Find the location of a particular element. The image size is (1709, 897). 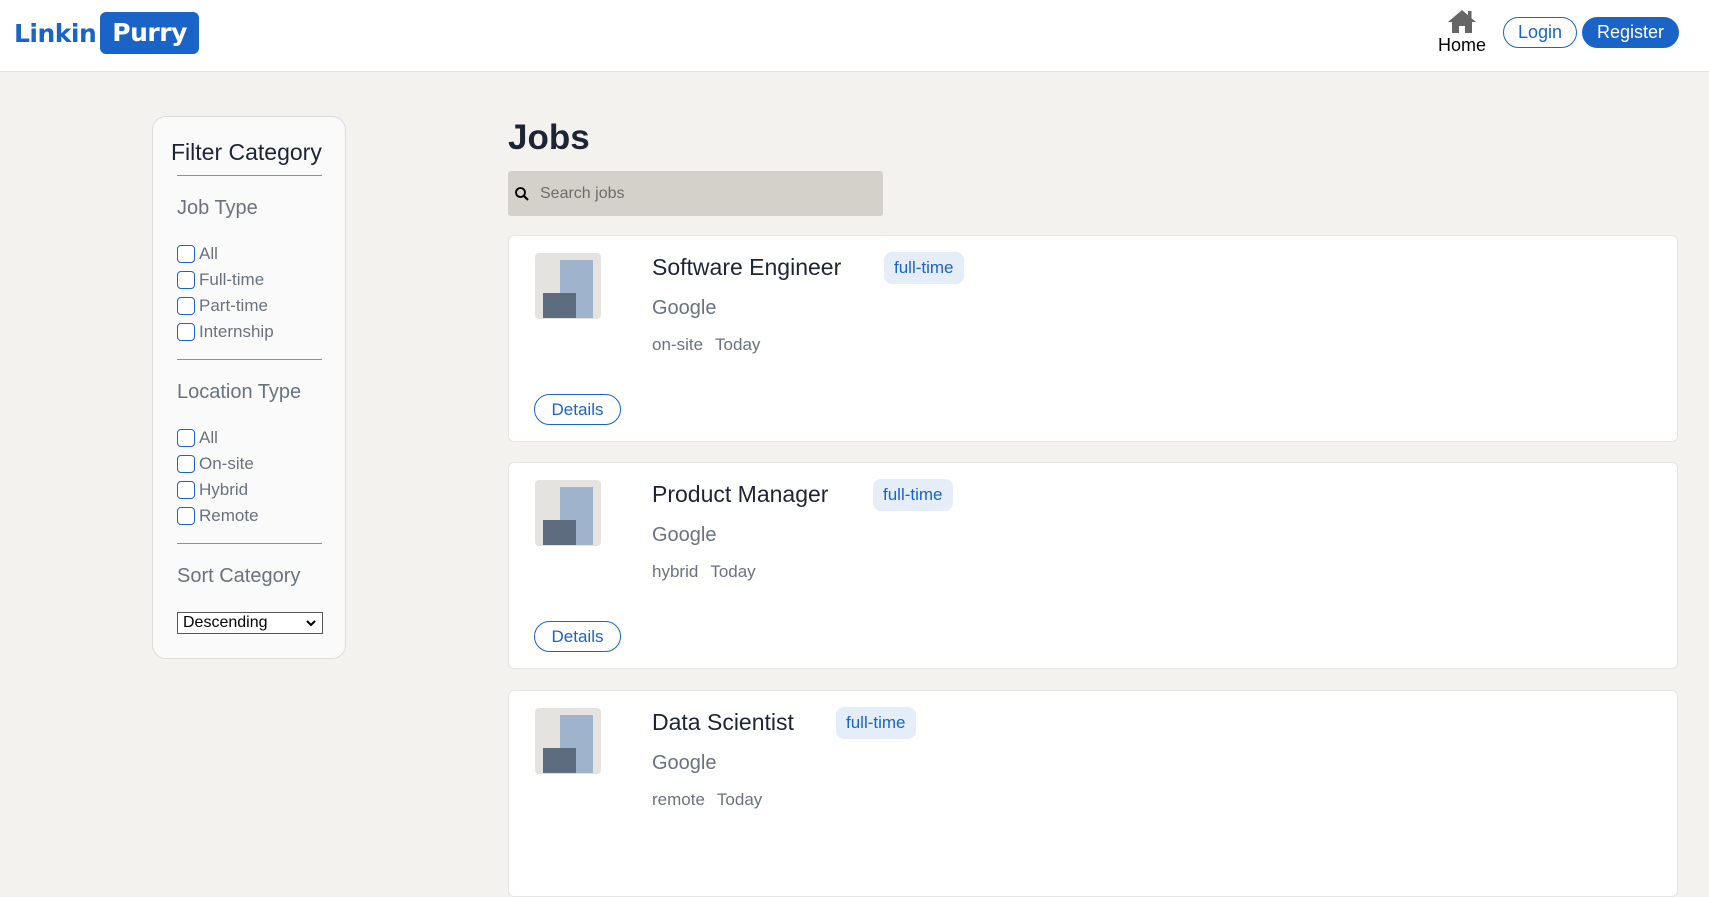

job-title: Software Engineer is located at coordinates (746, 267).